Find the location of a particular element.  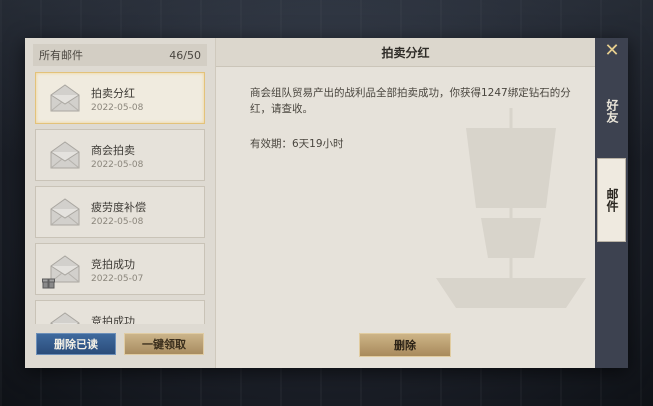

tab-mail: 邮件 is located at coordinates (611, 200).